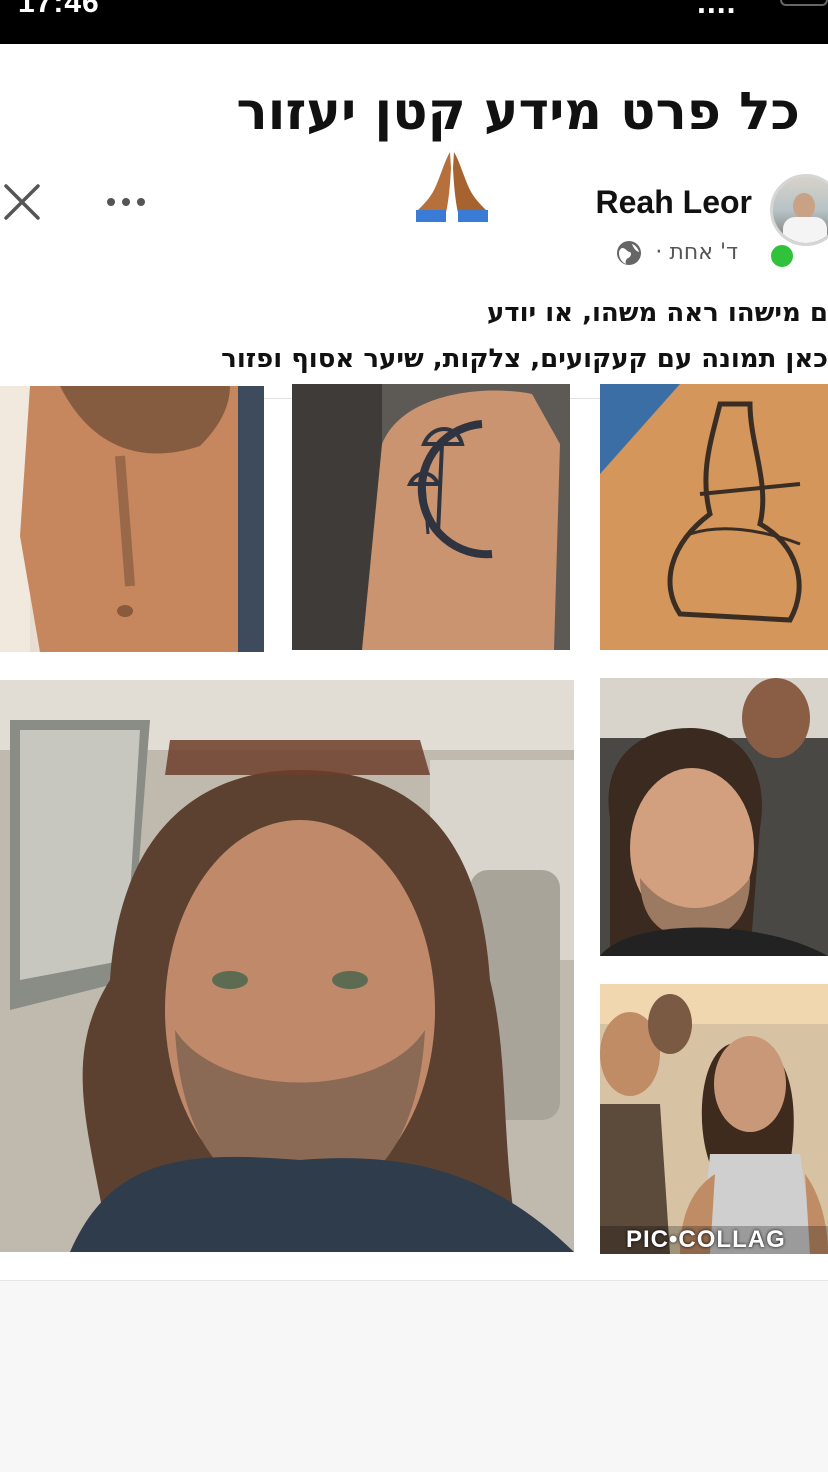  Describe the element at coordinates (714, 1119) in the screenshot. I see `group-photo` at that location.